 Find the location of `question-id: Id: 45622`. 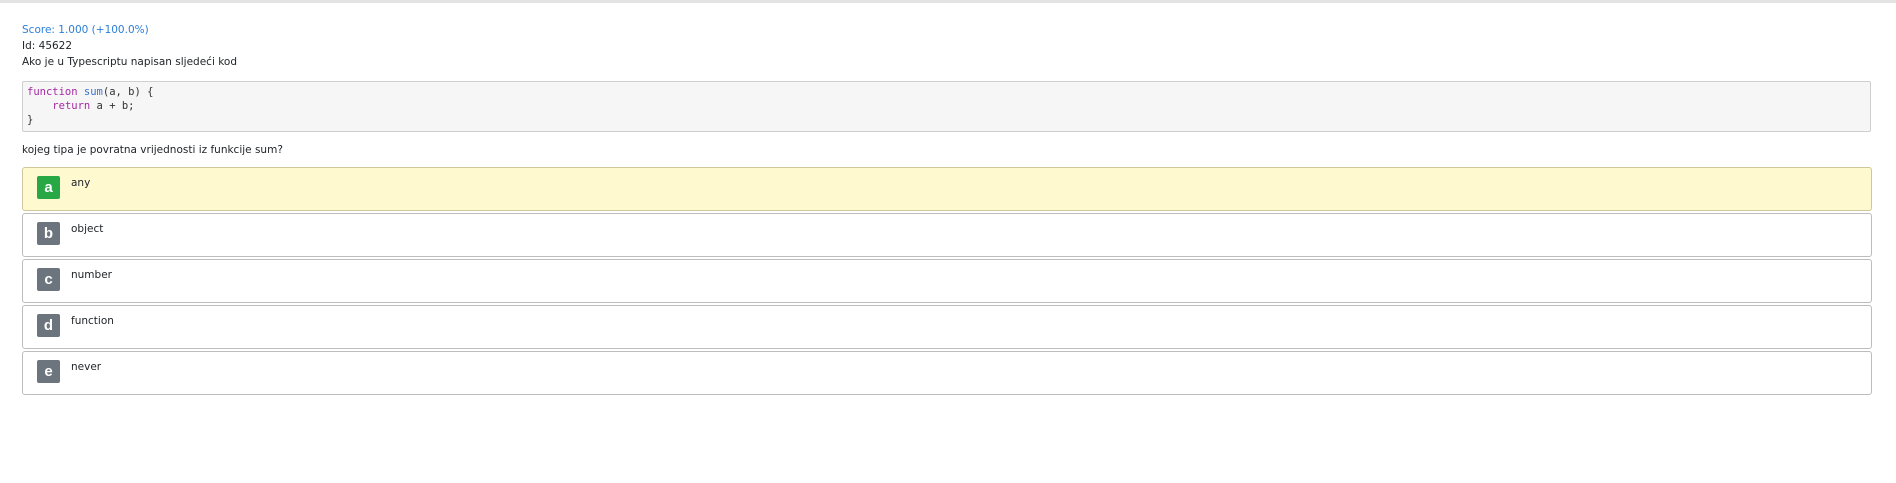

question-id: Id: 45622 is located at coordinates (47, 46).